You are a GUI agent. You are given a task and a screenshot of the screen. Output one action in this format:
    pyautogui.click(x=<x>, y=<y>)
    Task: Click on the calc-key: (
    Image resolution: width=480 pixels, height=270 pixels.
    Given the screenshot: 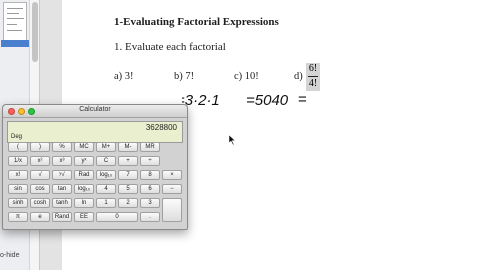 What is the action you would take?
    pyautogui.click(x=18, y=147)
    